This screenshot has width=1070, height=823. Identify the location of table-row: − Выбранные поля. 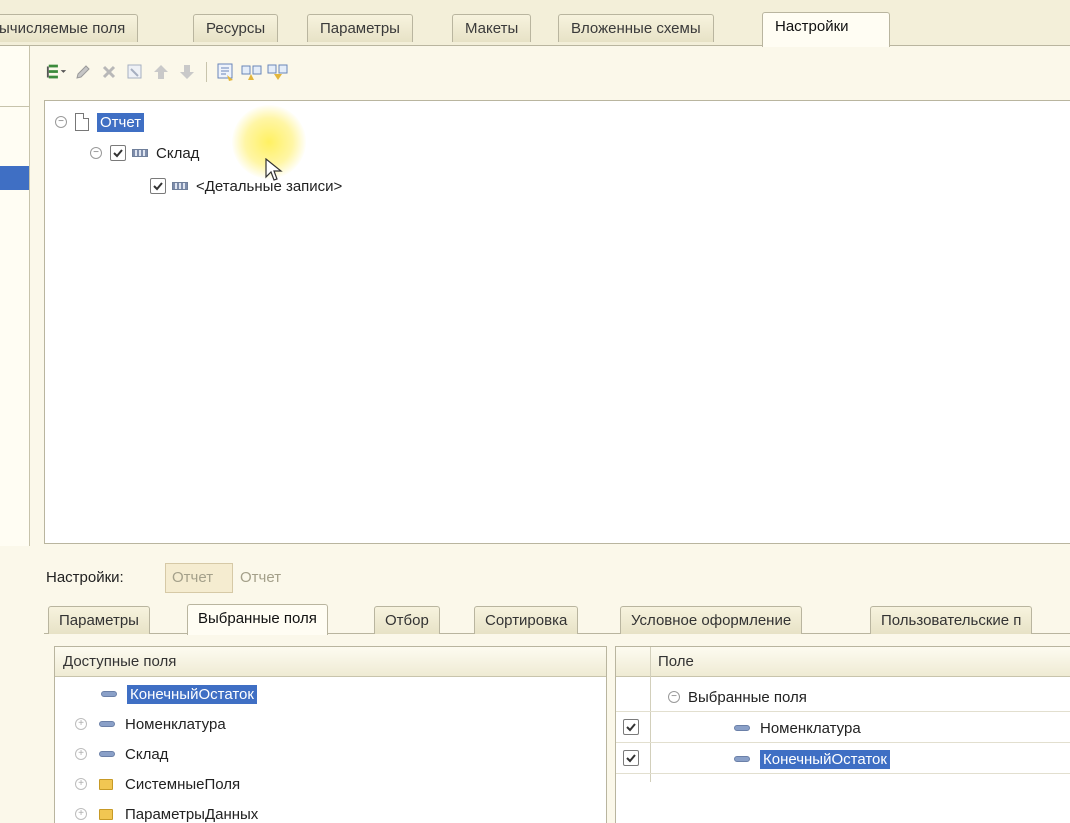
(843, 697).